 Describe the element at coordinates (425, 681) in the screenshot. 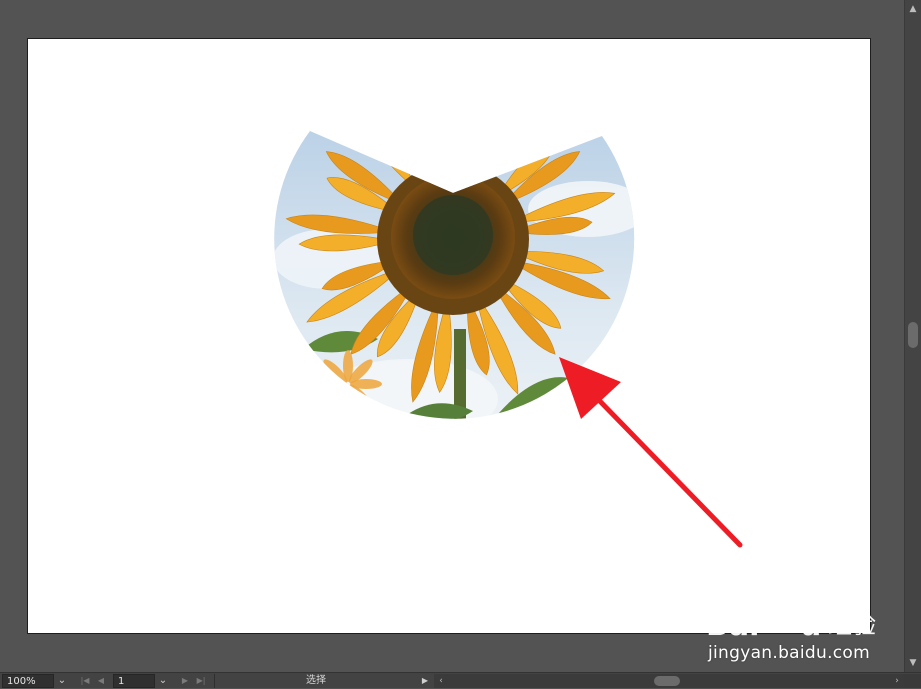

I see `status-menu-arrow-icon: ▶` at that location.